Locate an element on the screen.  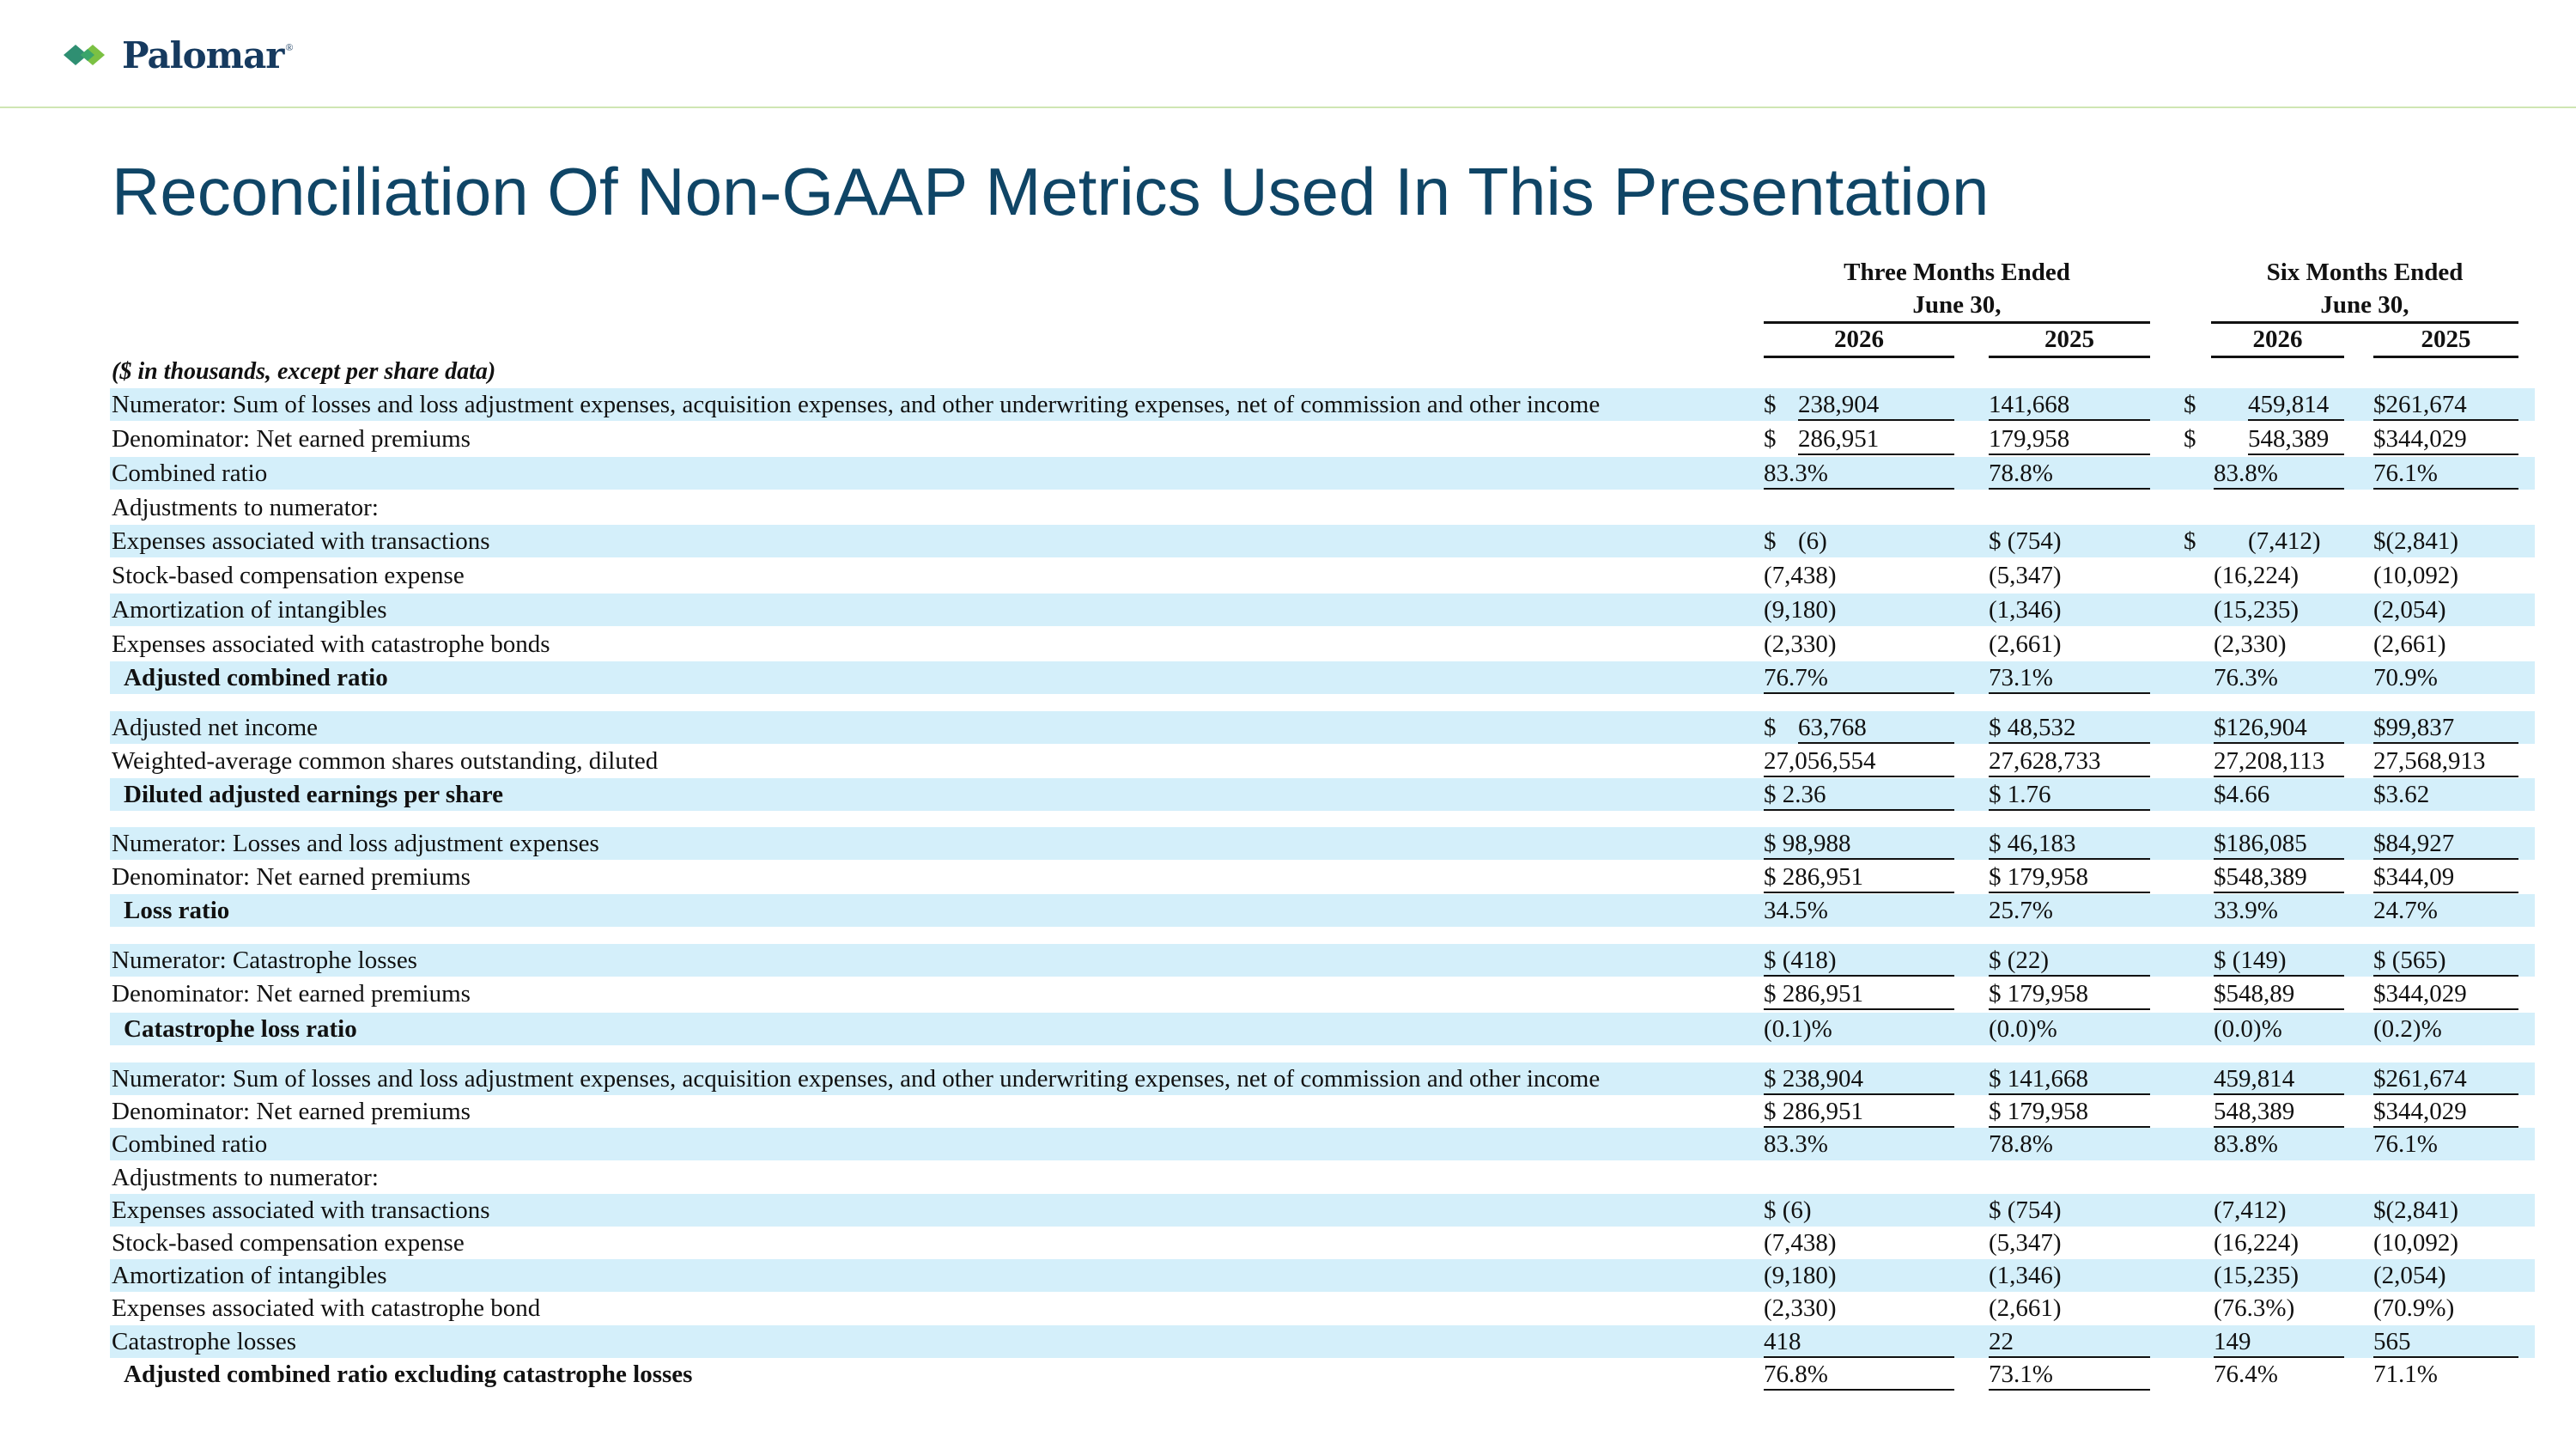
cell-six-2025: $99,837 is located at coordinates (2445, 727).